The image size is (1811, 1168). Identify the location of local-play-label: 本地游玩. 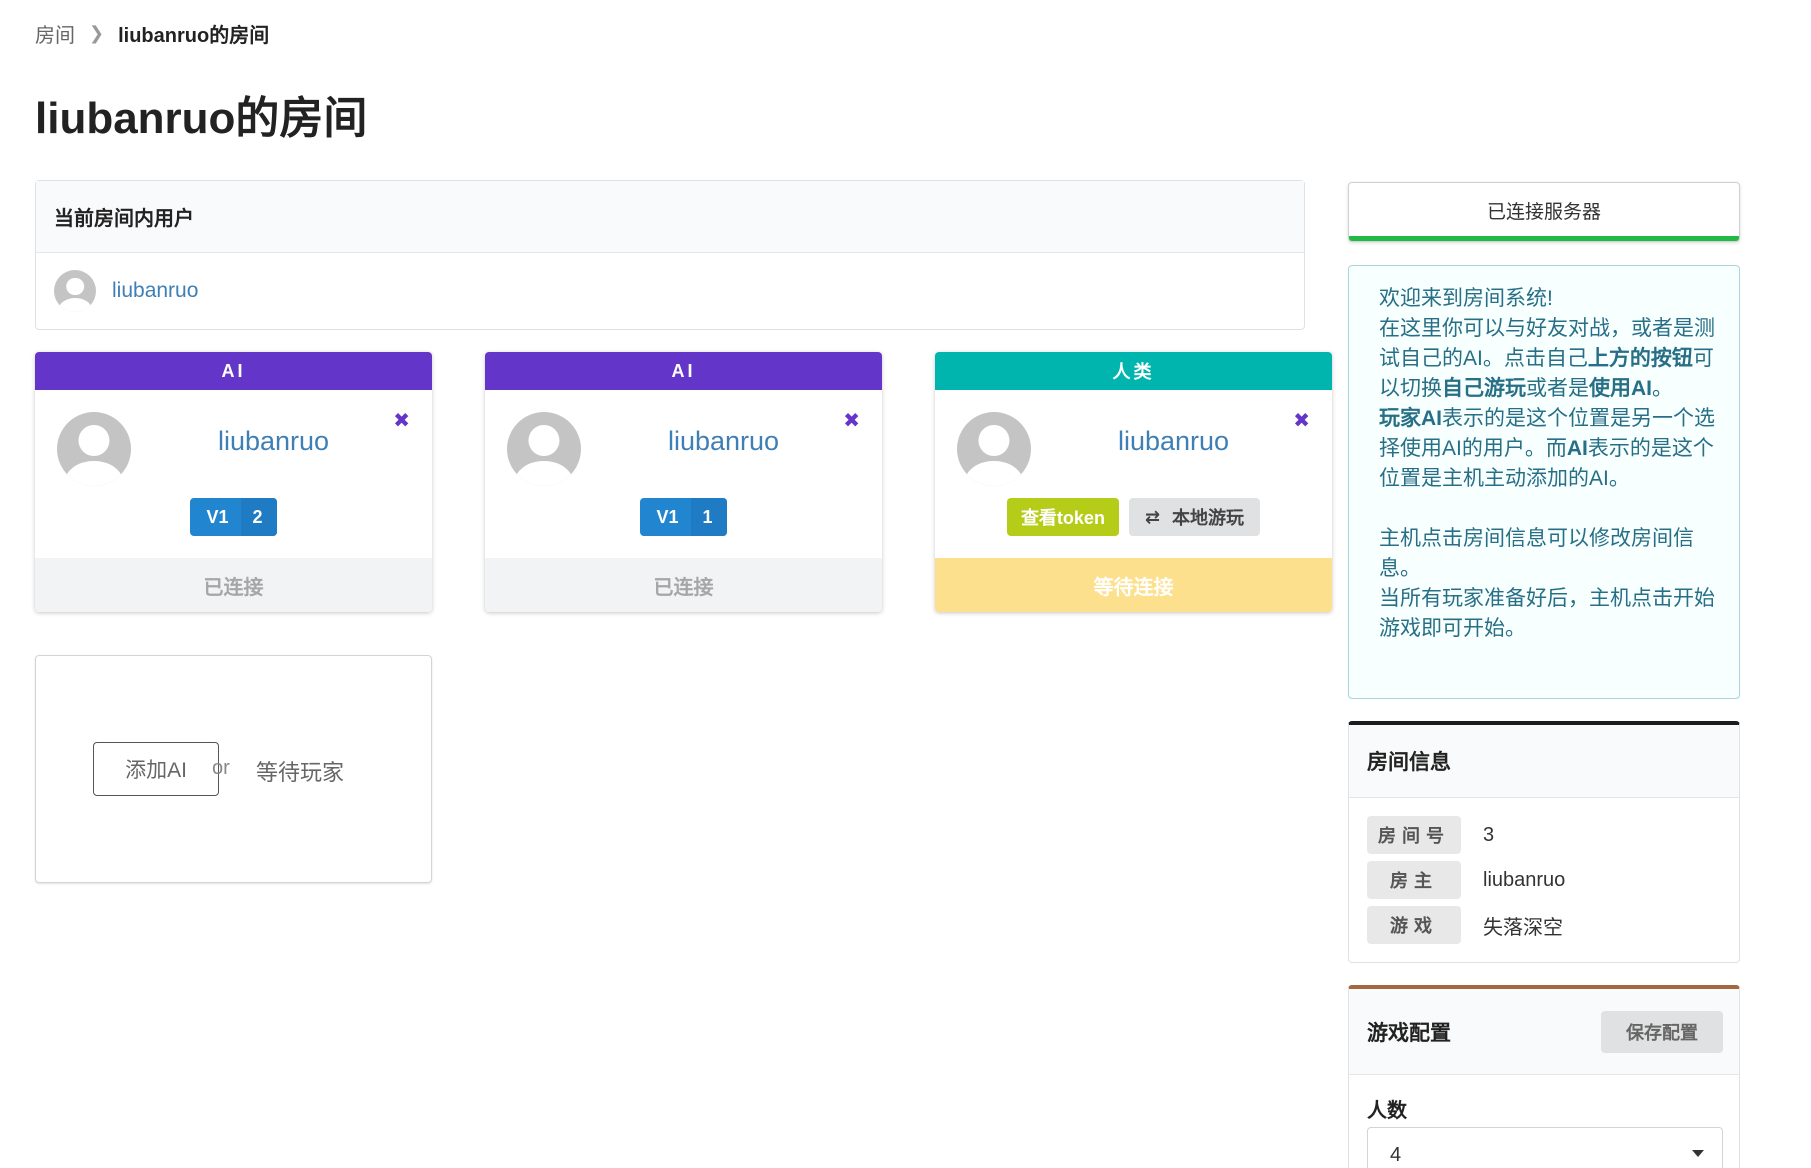
(1208, 518).